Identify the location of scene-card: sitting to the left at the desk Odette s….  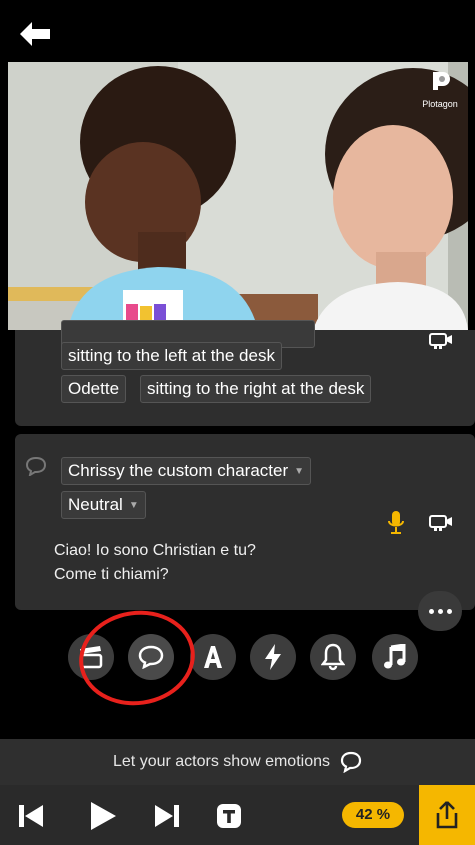
(245, 373).